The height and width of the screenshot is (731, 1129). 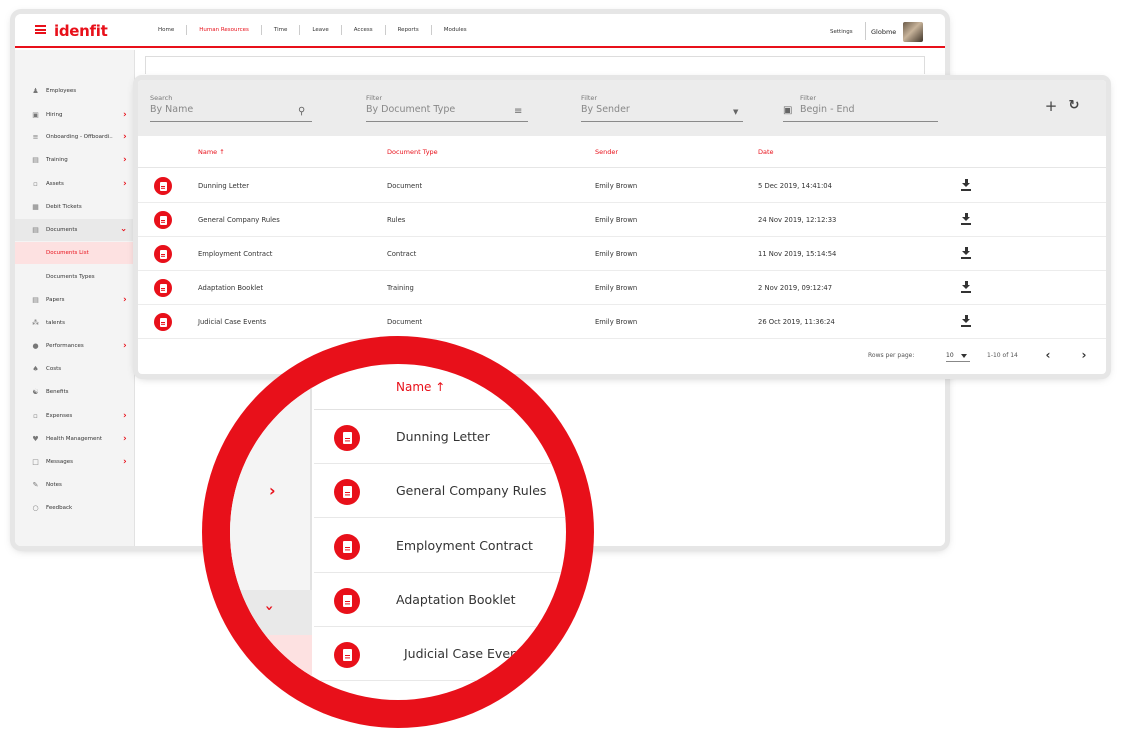 I want to click on search-input: By Name, so click(x=231, y=110).